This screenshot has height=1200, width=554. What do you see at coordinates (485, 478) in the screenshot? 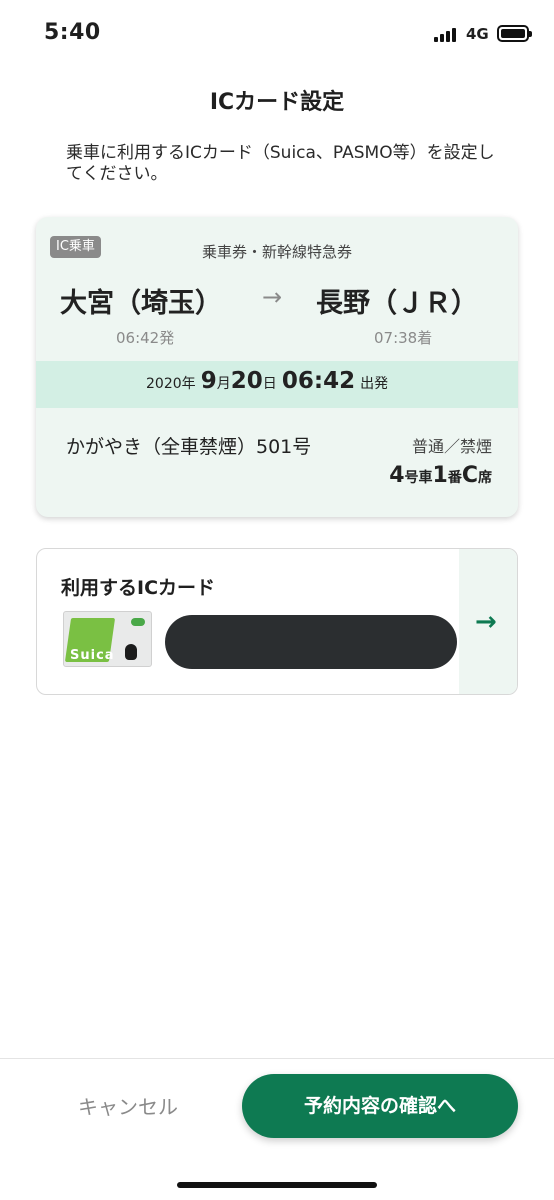
I see `seat-unit: 席` at bounding box center [485, 478].